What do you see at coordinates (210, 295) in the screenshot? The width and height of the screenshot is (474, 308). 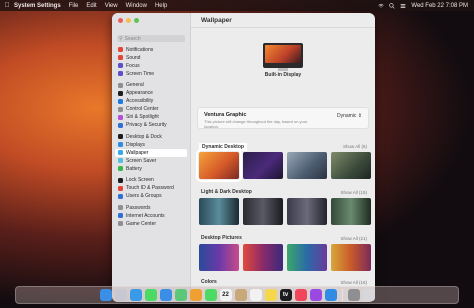 I see `facetime-icon` at bounding box center [210, 295].